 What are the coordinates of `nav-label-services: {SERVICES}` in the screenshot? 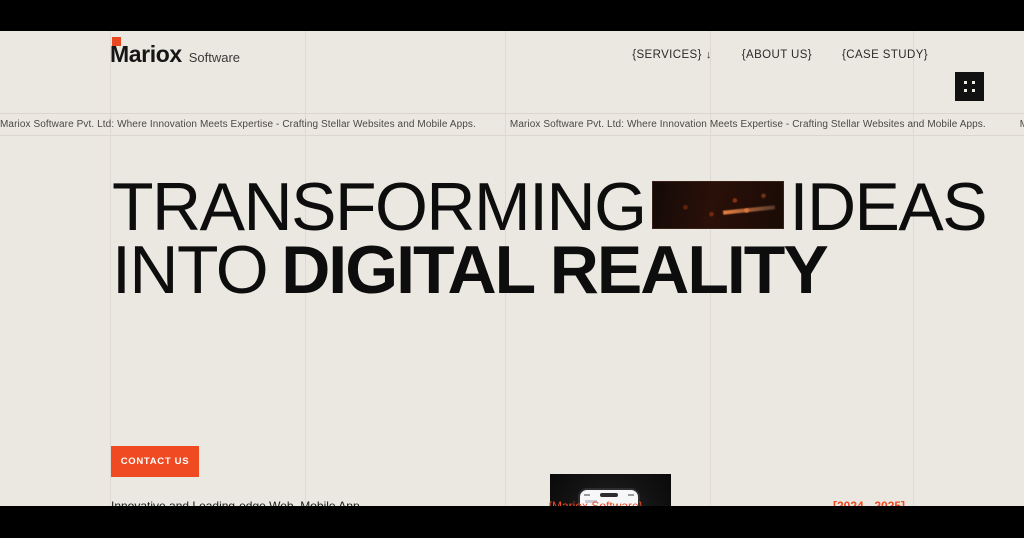 It's located at (667, 55).